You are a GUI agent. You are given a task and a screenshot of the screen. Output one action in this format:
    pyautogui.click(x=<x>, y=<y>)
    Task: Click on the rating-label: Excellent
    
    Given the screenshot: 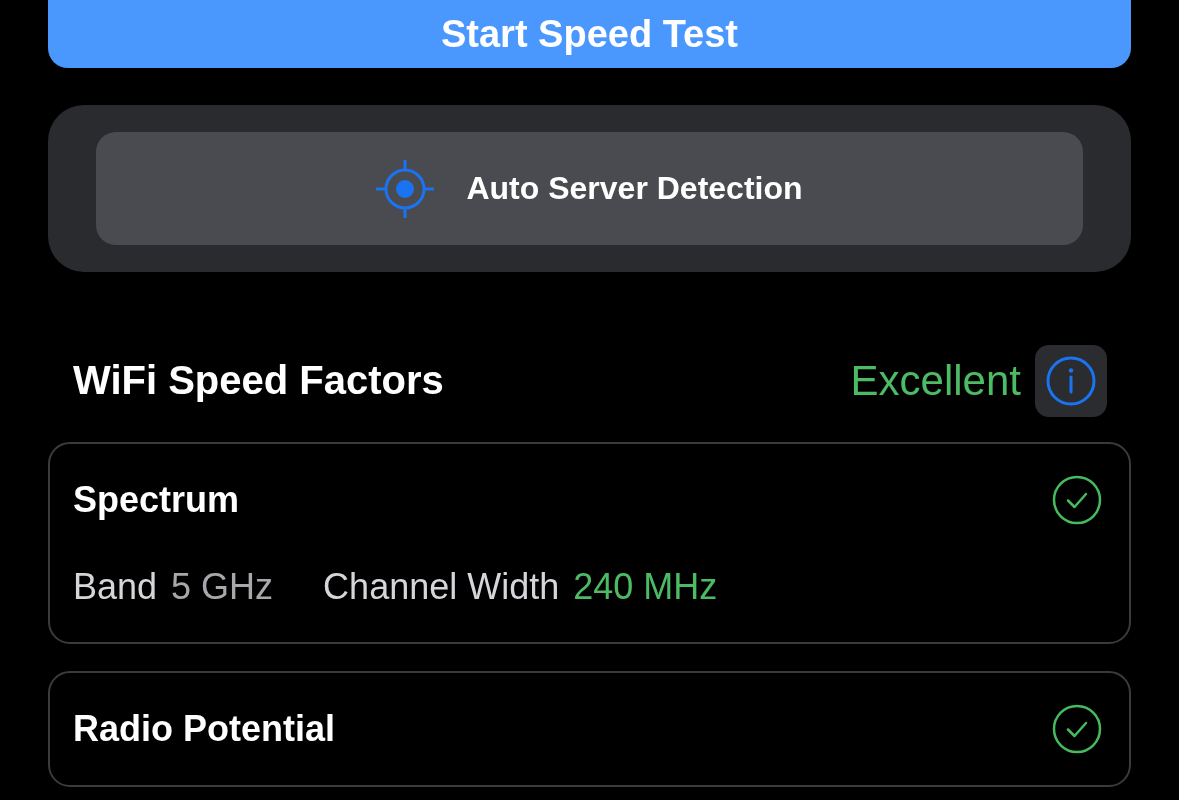 What is the action you would take?
    pyautogui.click(x=935, y=380)
    